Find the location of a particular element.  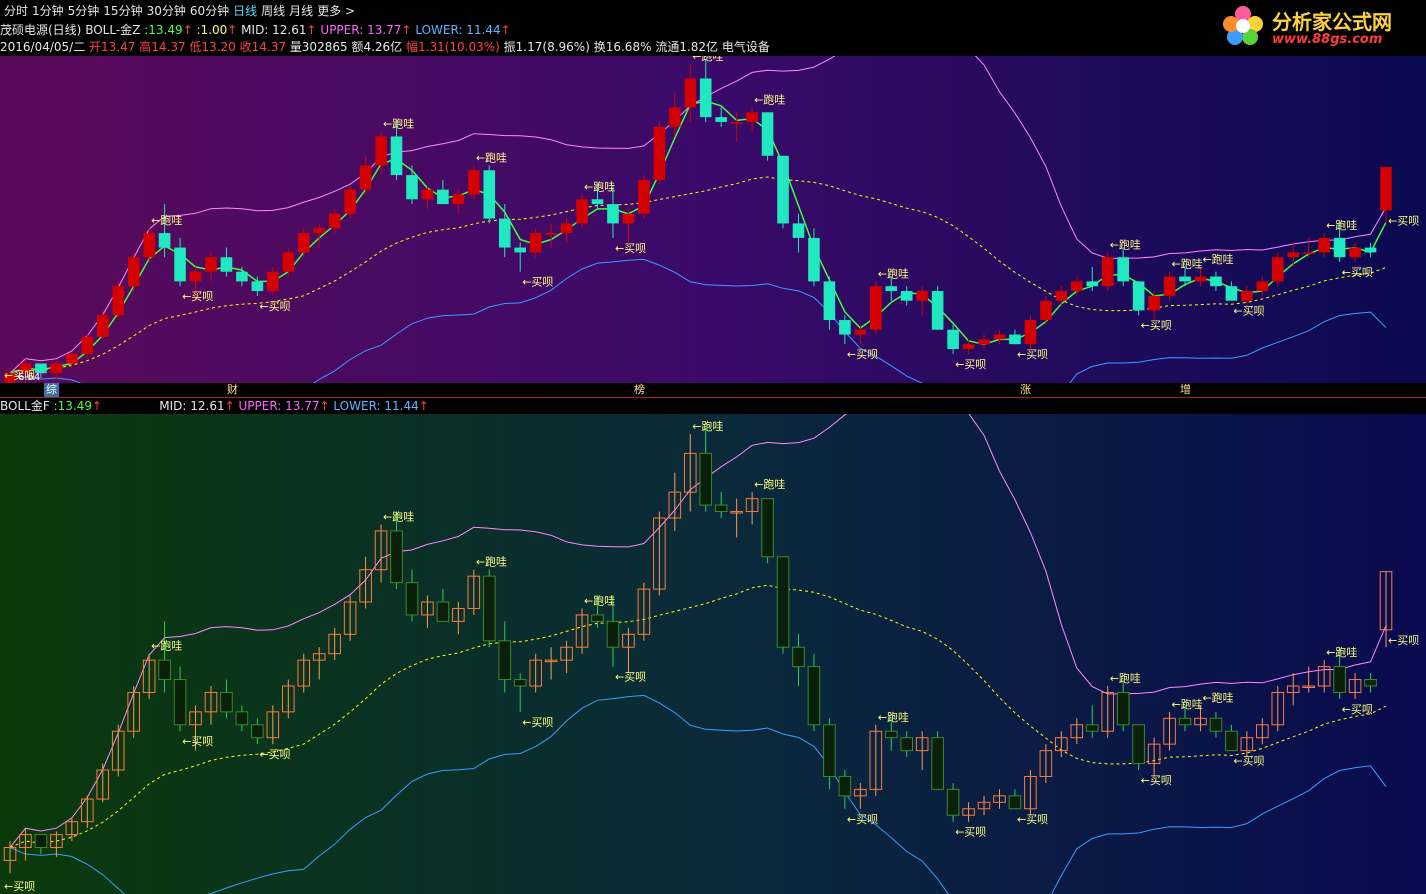

period-tab-2: 5分钟 is located at coordinates (84, 11).